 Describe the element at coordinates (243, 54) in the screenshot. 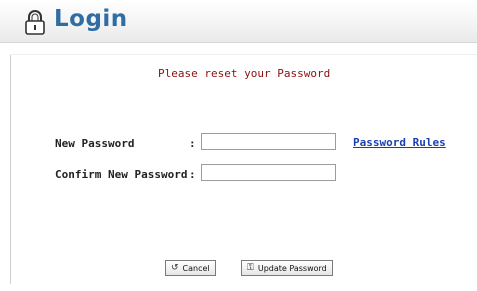

I see `panel-top-border` at that location.